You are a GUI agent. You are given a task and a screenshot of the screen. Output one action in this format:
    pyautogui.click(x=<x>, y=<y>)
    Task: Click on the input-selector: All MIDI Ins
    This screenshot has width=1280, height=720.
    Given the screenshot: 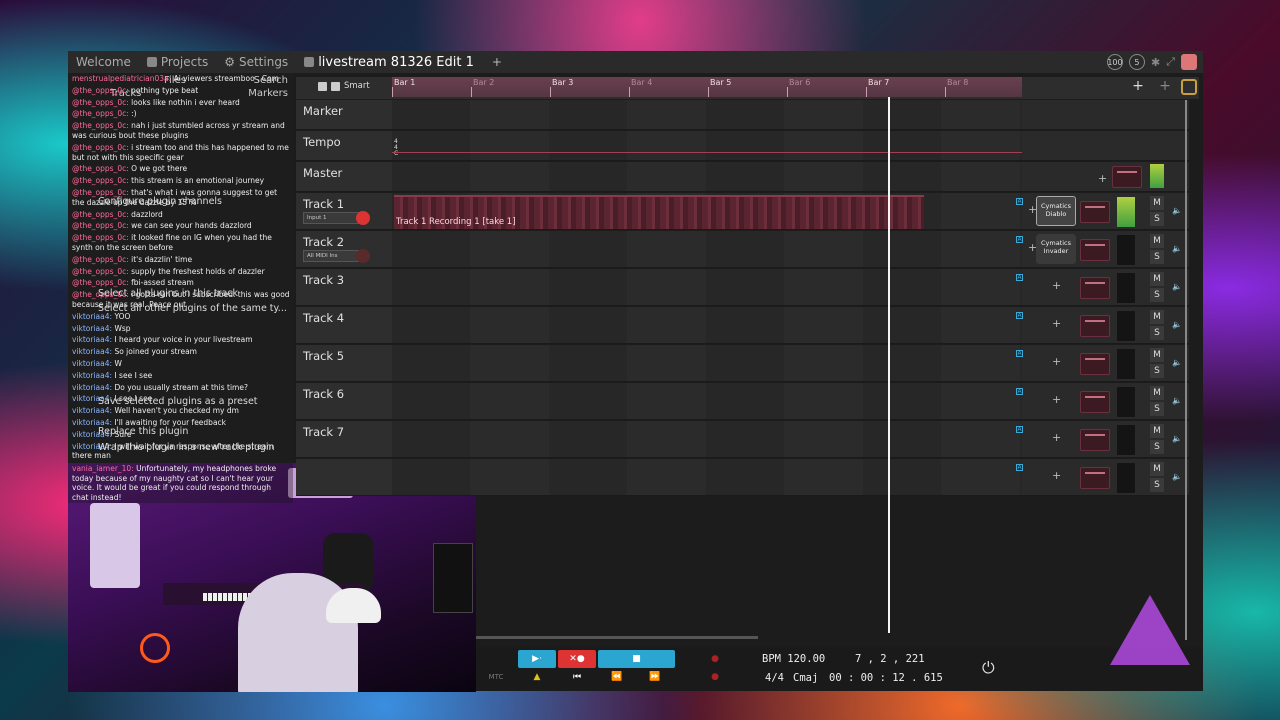 What is the action you would take?
    pyautogui.click(x=333, y=256)
    